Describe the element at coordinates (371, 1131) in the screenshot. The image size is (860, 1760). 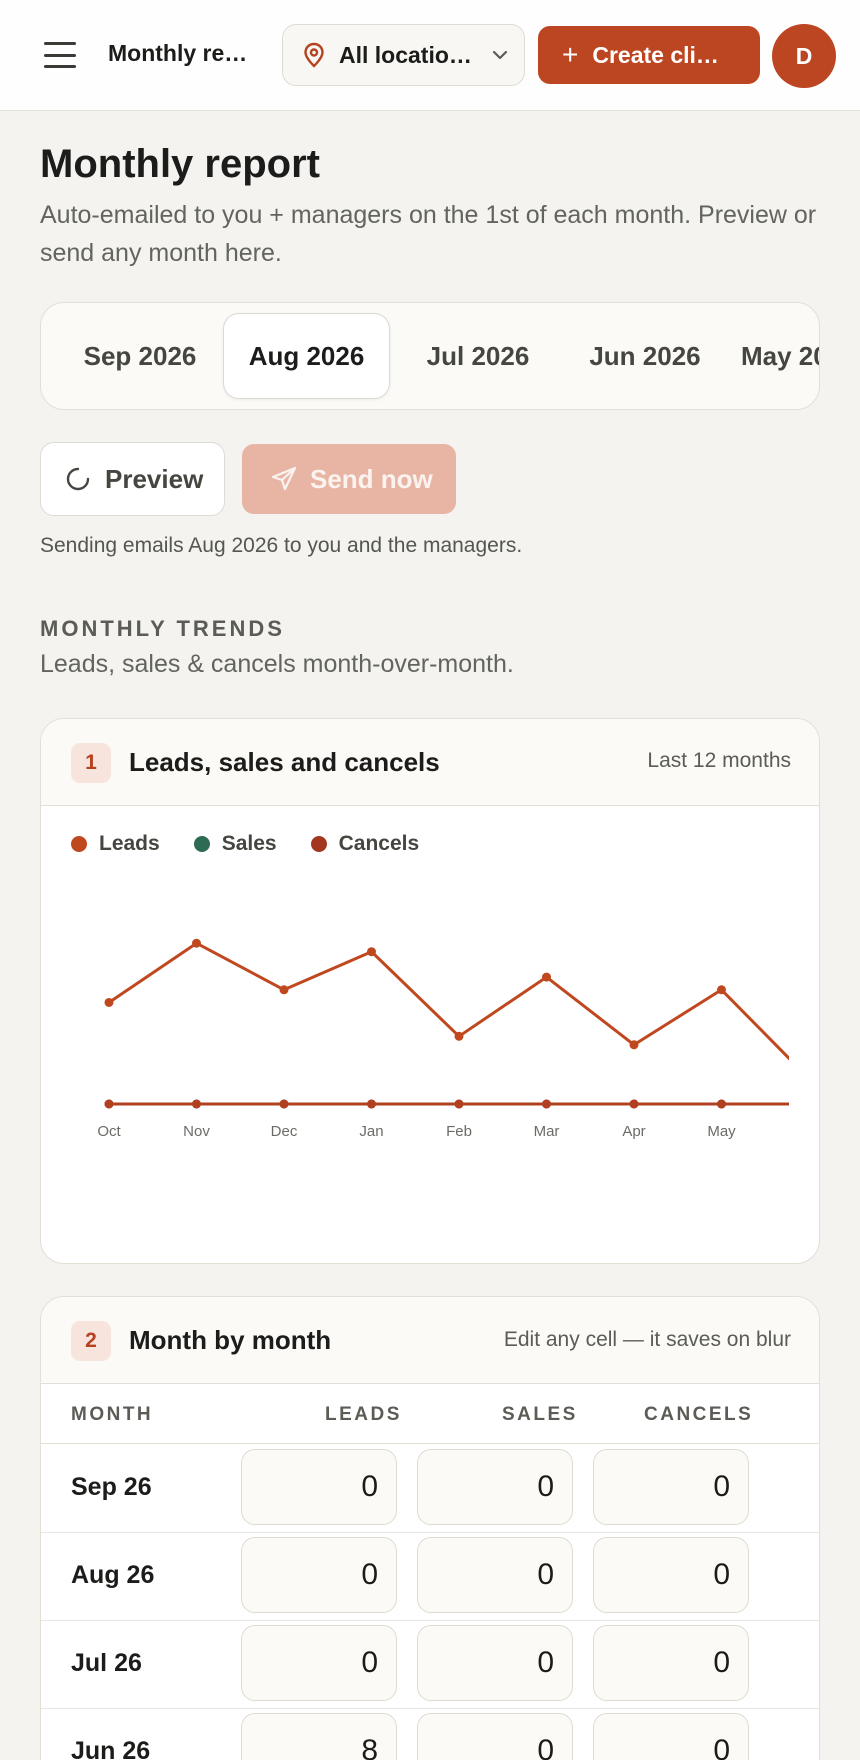
I see `x-tick-label: Jan` at that location.